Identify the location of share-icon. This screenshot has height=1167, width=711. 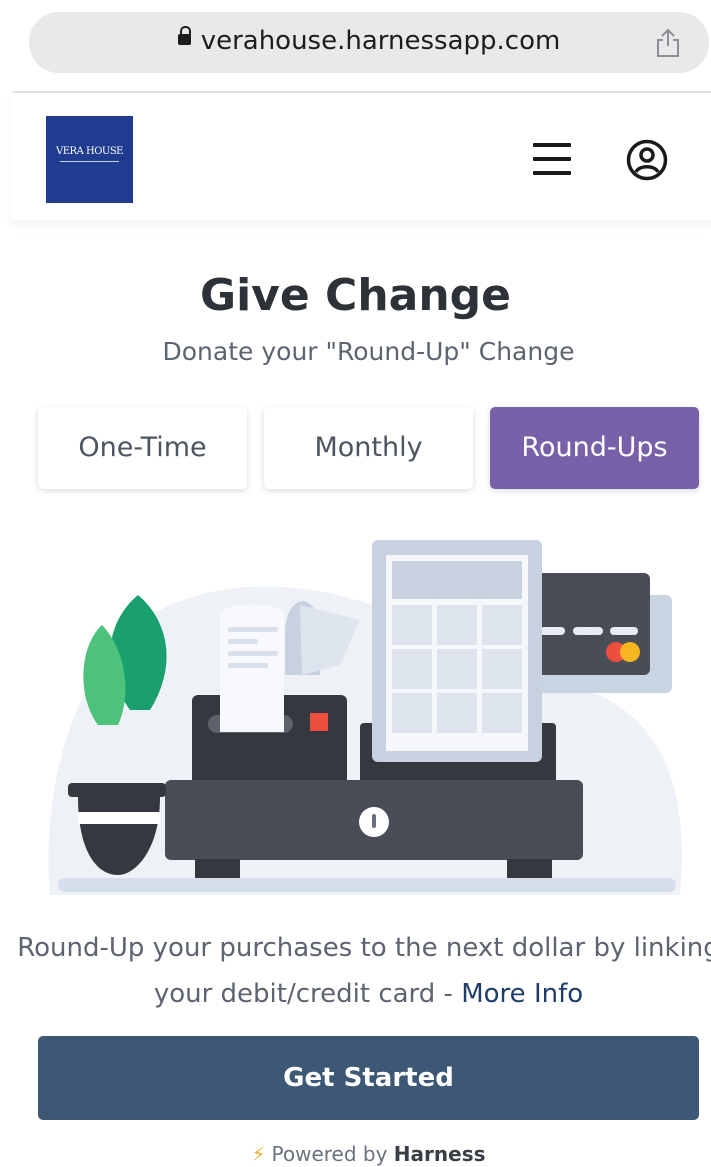
(668, 43).